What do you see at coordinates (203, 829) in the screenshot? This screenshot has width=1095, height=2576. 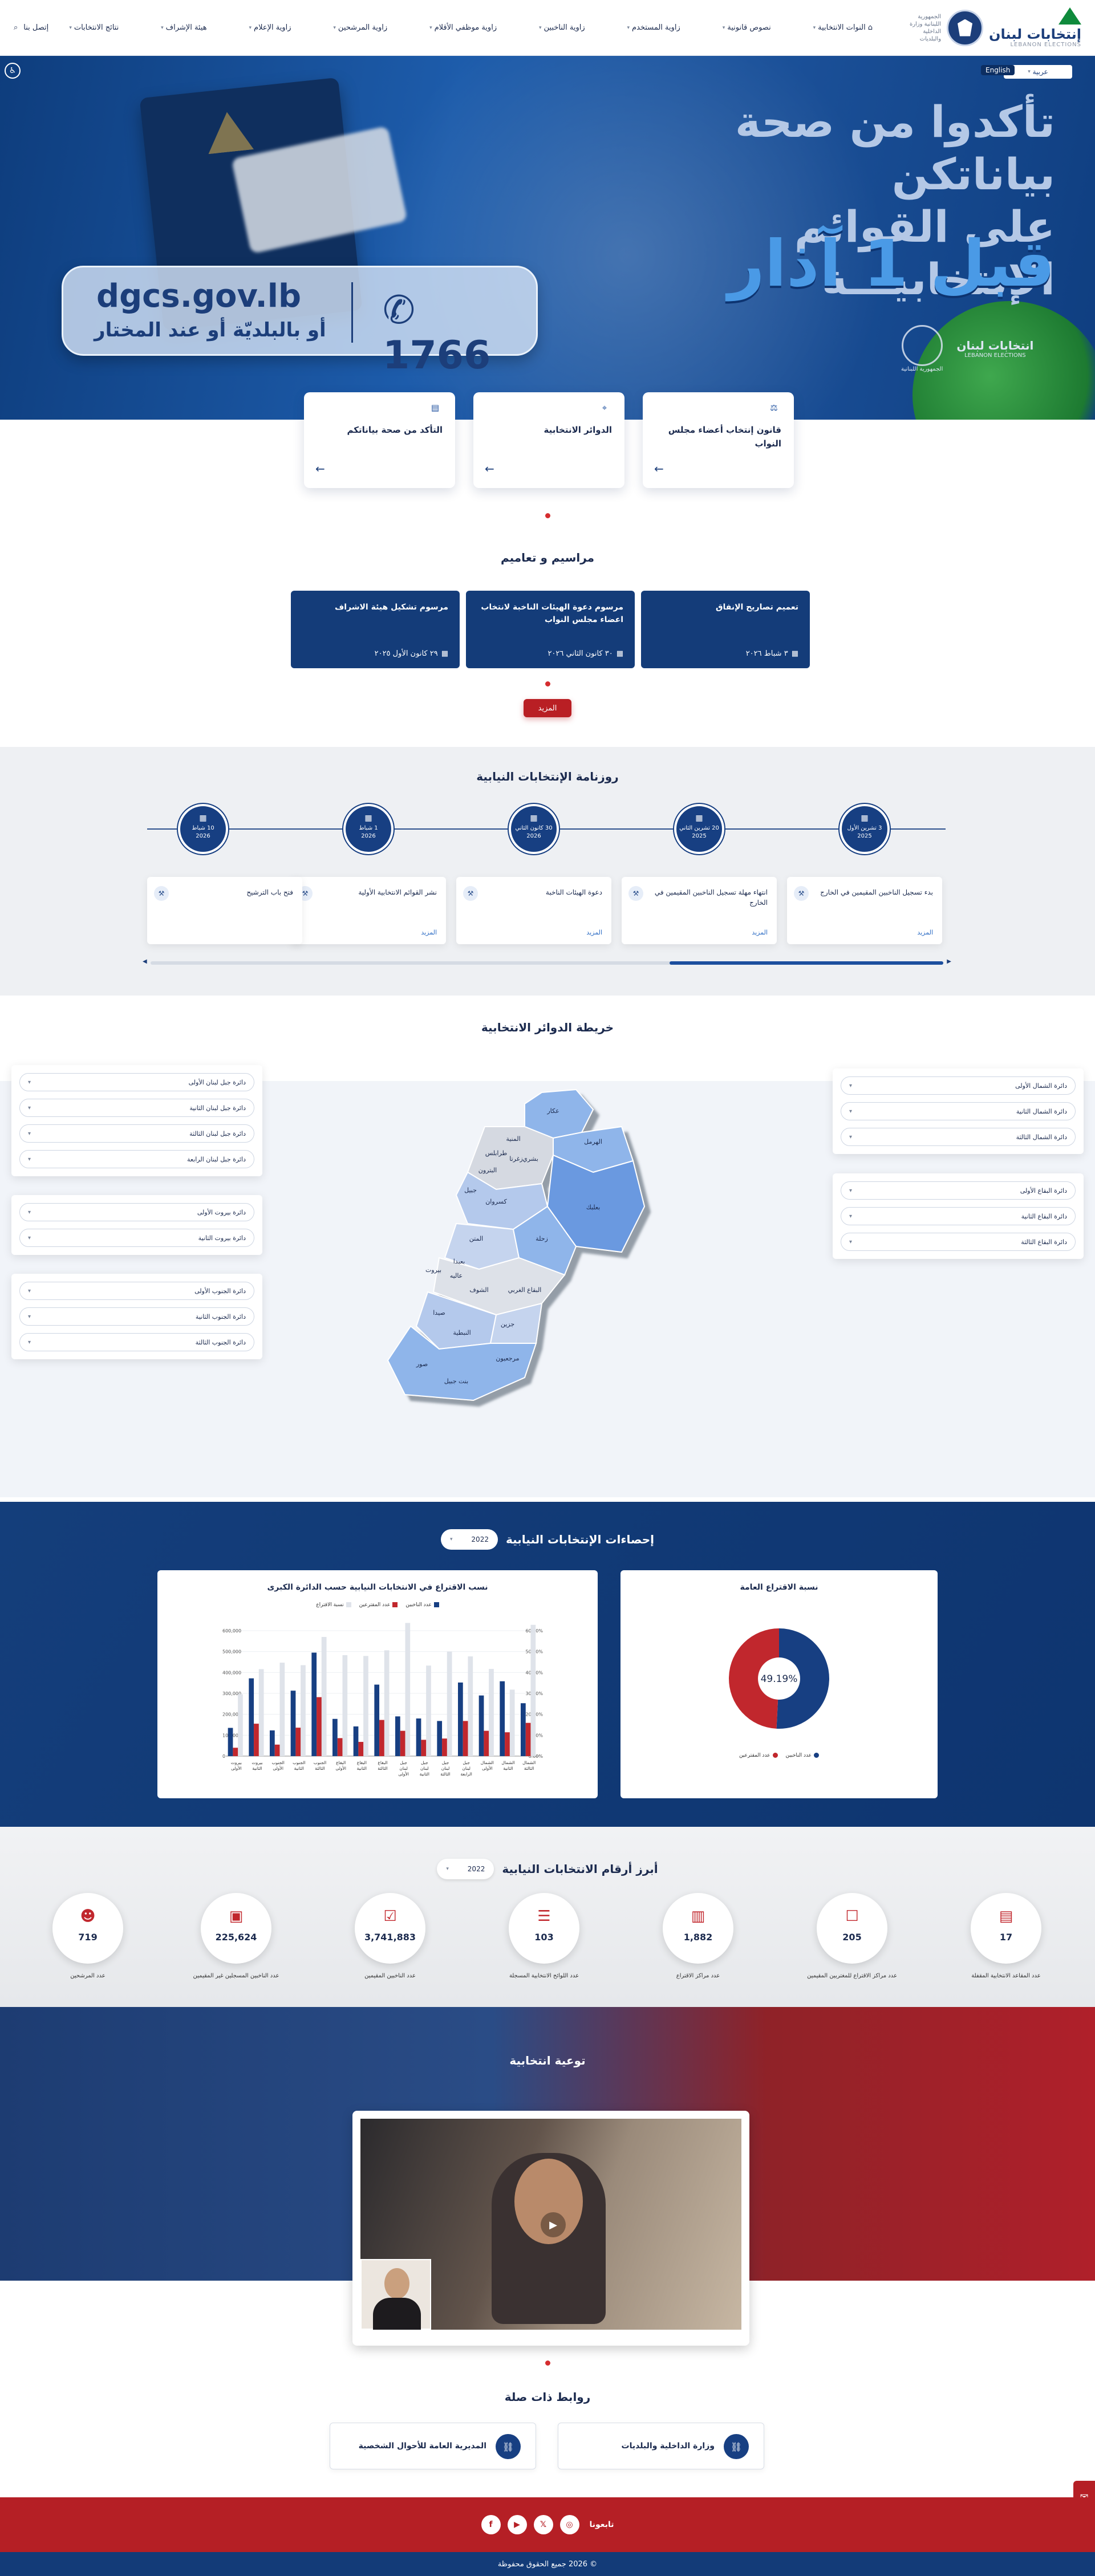 I see `timeline-node: ▦ 10 شباط 2026` at bounding box center [203, 829].